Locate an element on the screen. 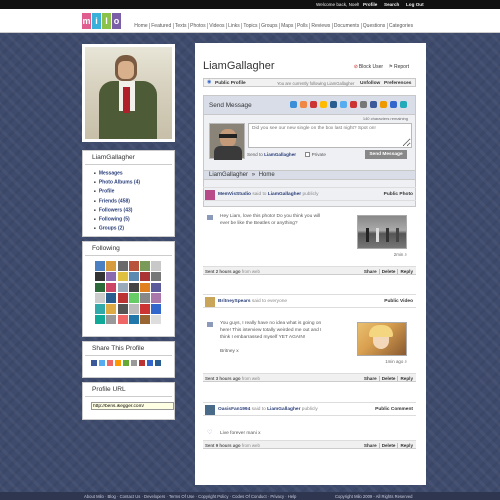 The height and width of the screenshot is (500, 500). unfollow-link: Unfollow is located at coordinates (370, 83).